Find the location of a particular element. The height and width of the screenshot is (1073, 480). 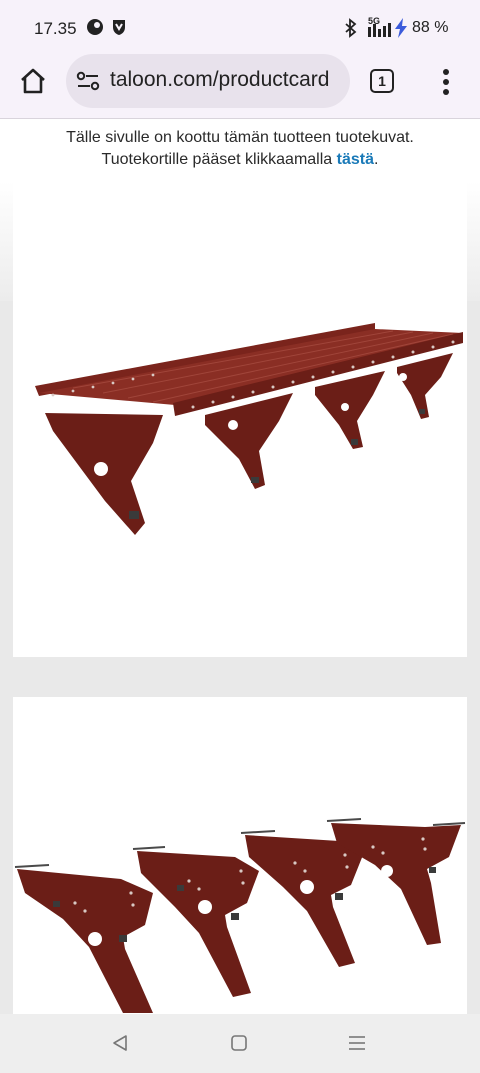

menu-lines-icon is located at coordinates (357, 1043).